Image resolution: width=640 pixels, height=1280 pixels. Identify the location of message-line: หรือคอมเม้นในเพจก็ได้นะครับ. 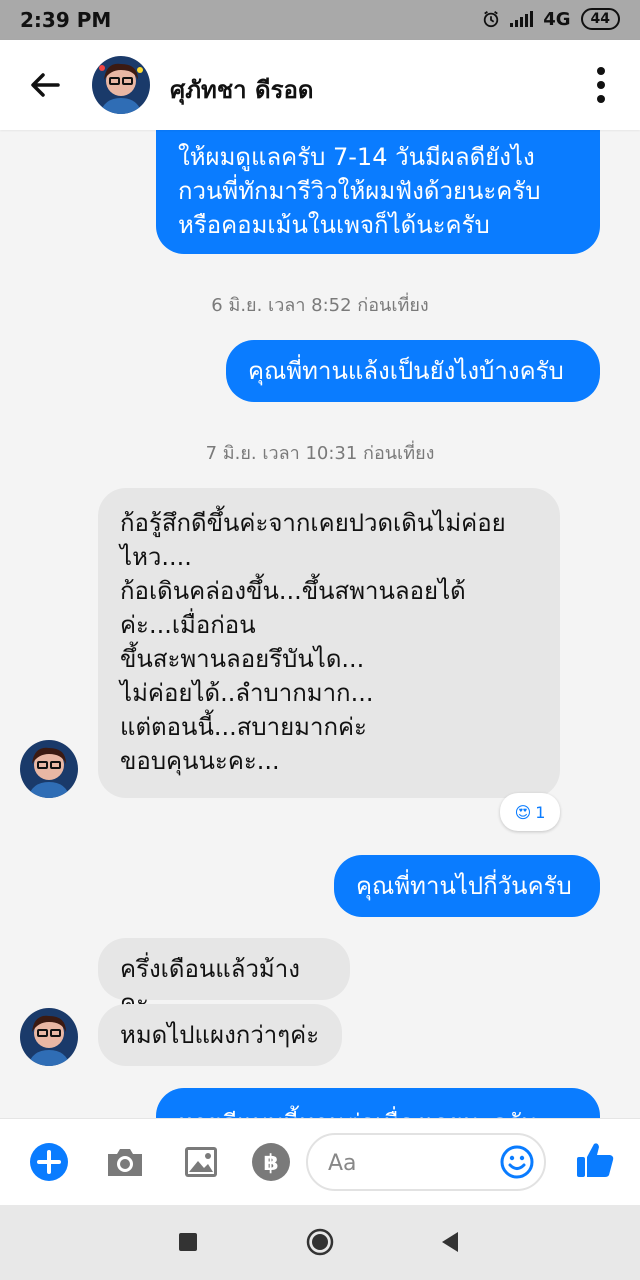
(334, 225).